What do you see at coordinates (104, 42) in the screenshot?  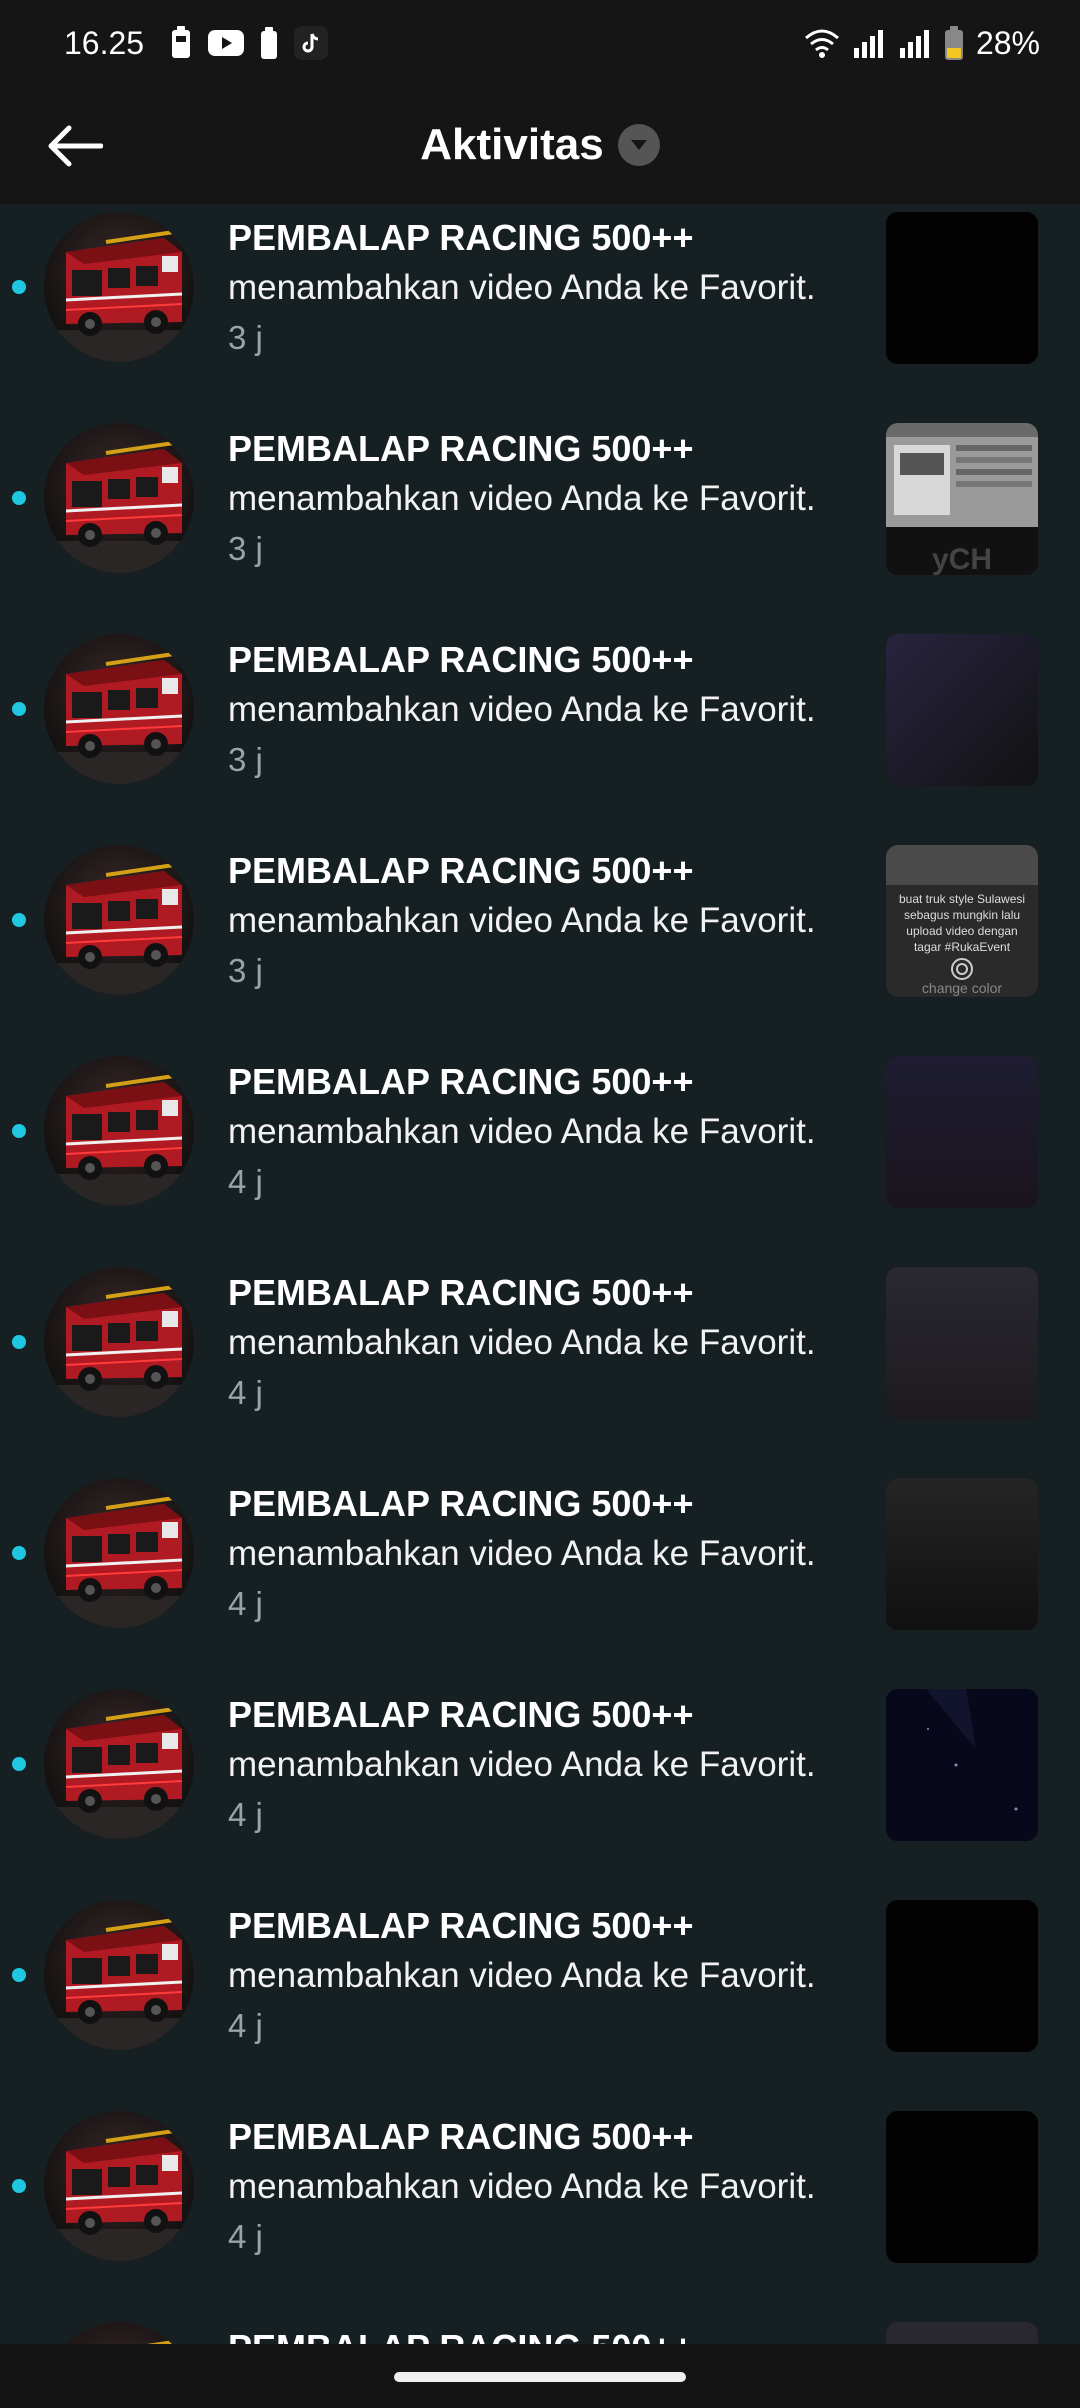 I see `status-time: 16.25` at bounding box center [104, 42].